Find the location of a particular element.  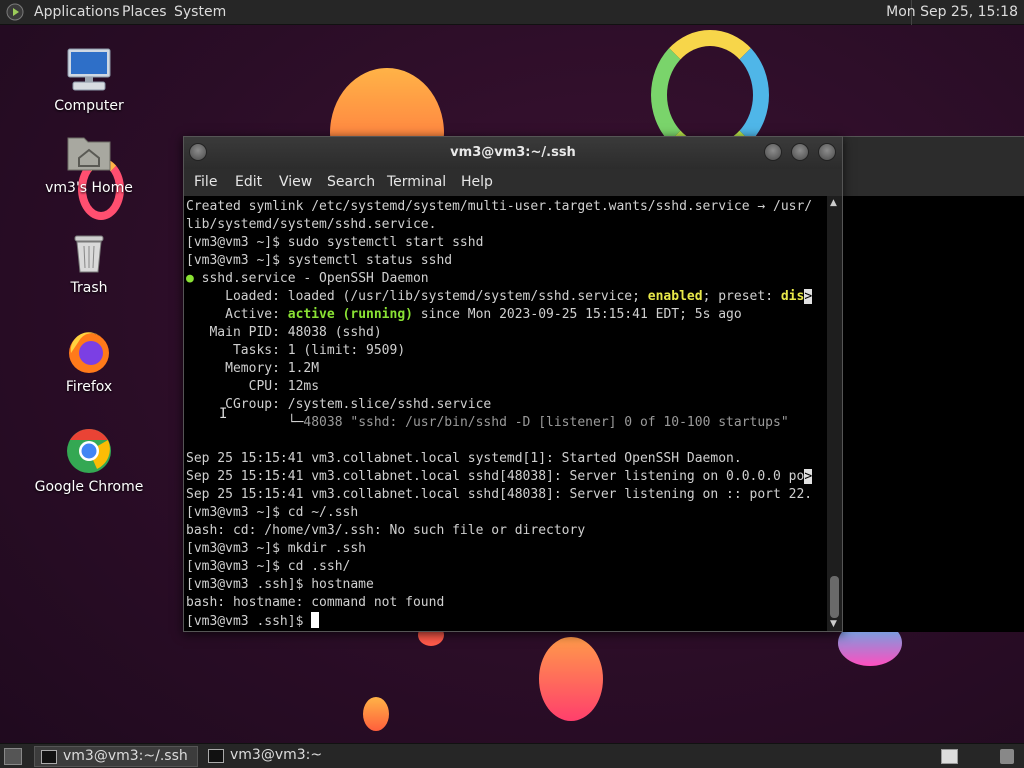

taskbar-item-label: vm3@vm3:~ is located at coordinates (276, 755).